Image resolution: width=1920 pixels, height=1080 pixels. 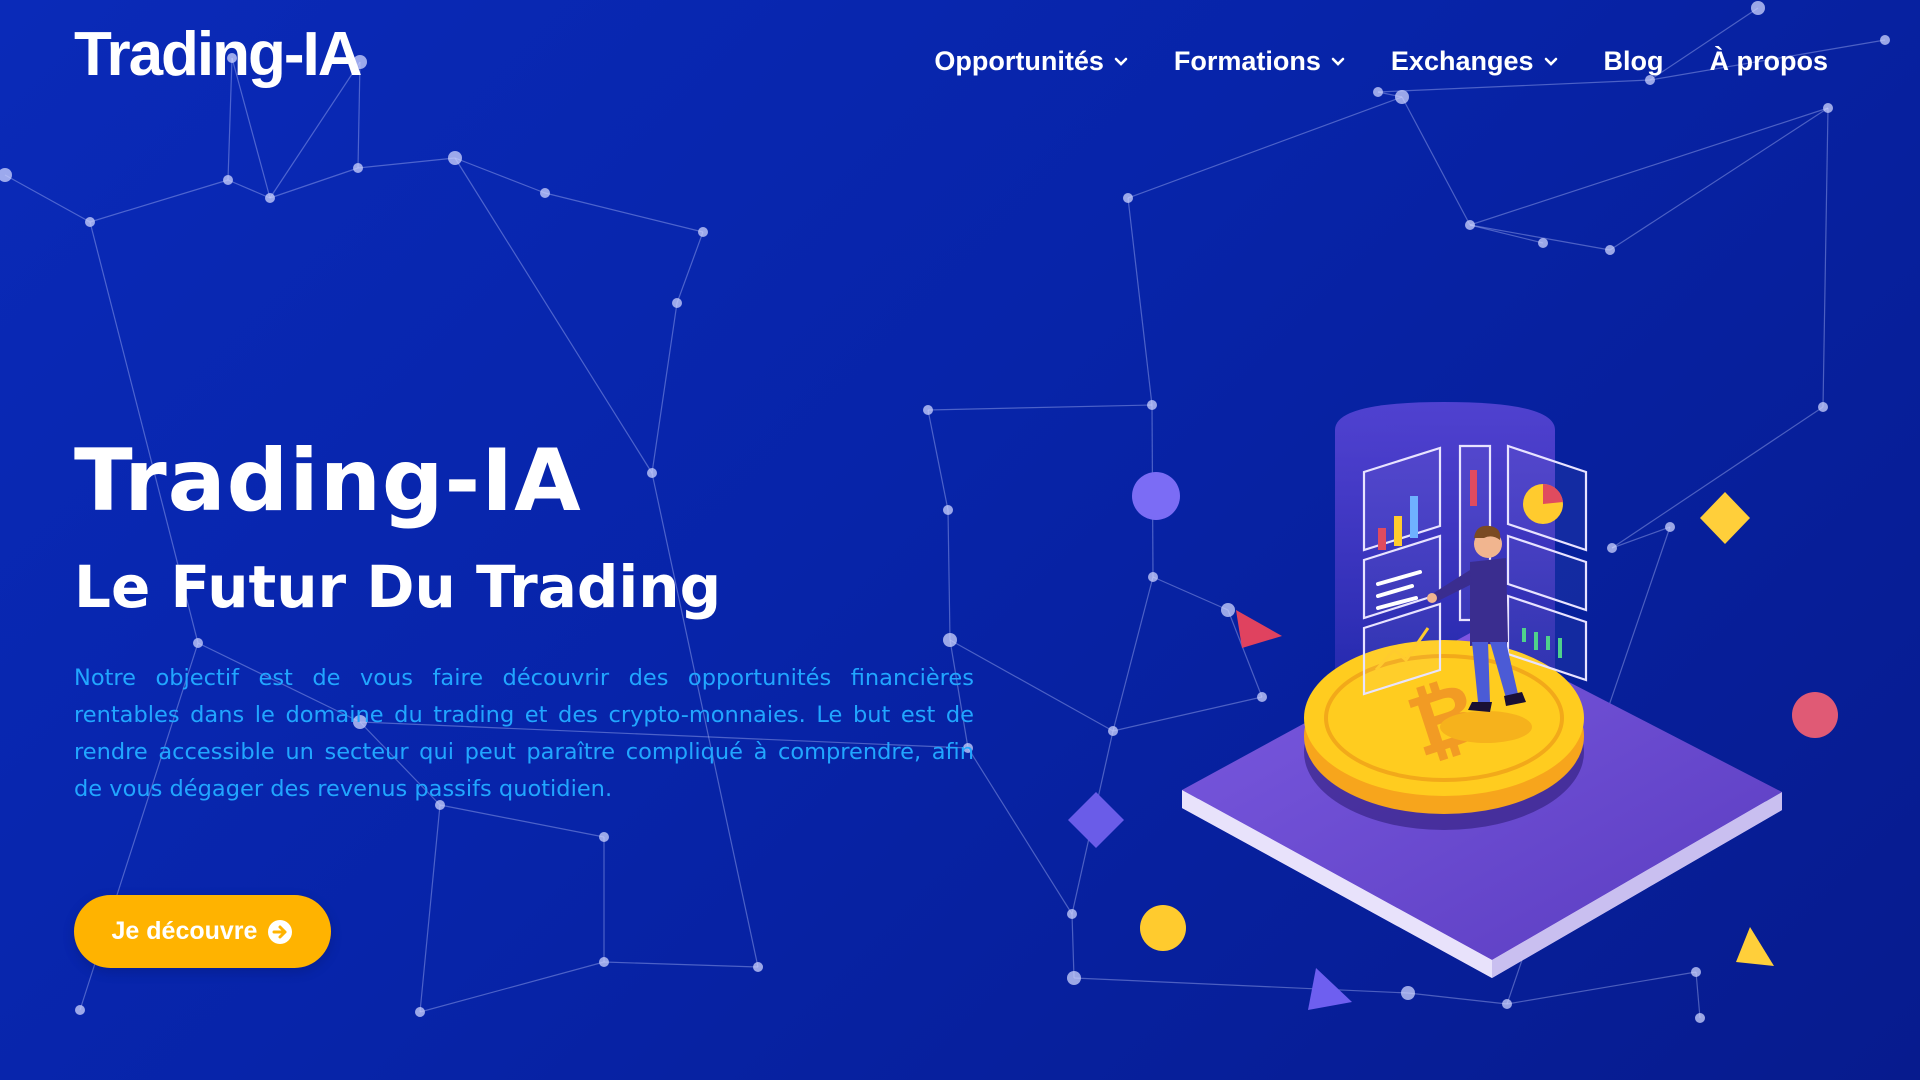 What do you see at coordinates (184, 931) in the screenshot?
I see `discover-button-label: Je découvre` at bounding box center [184, 931].